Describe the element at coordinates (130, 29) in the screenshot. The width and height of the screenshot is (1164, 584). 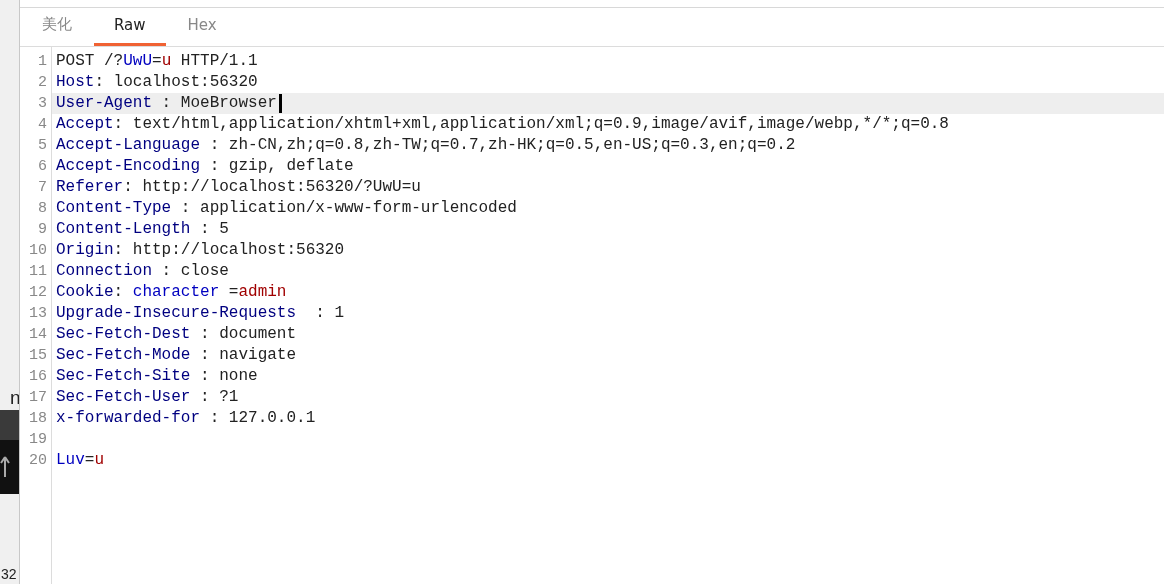
I see `tab: Raw` at that location.